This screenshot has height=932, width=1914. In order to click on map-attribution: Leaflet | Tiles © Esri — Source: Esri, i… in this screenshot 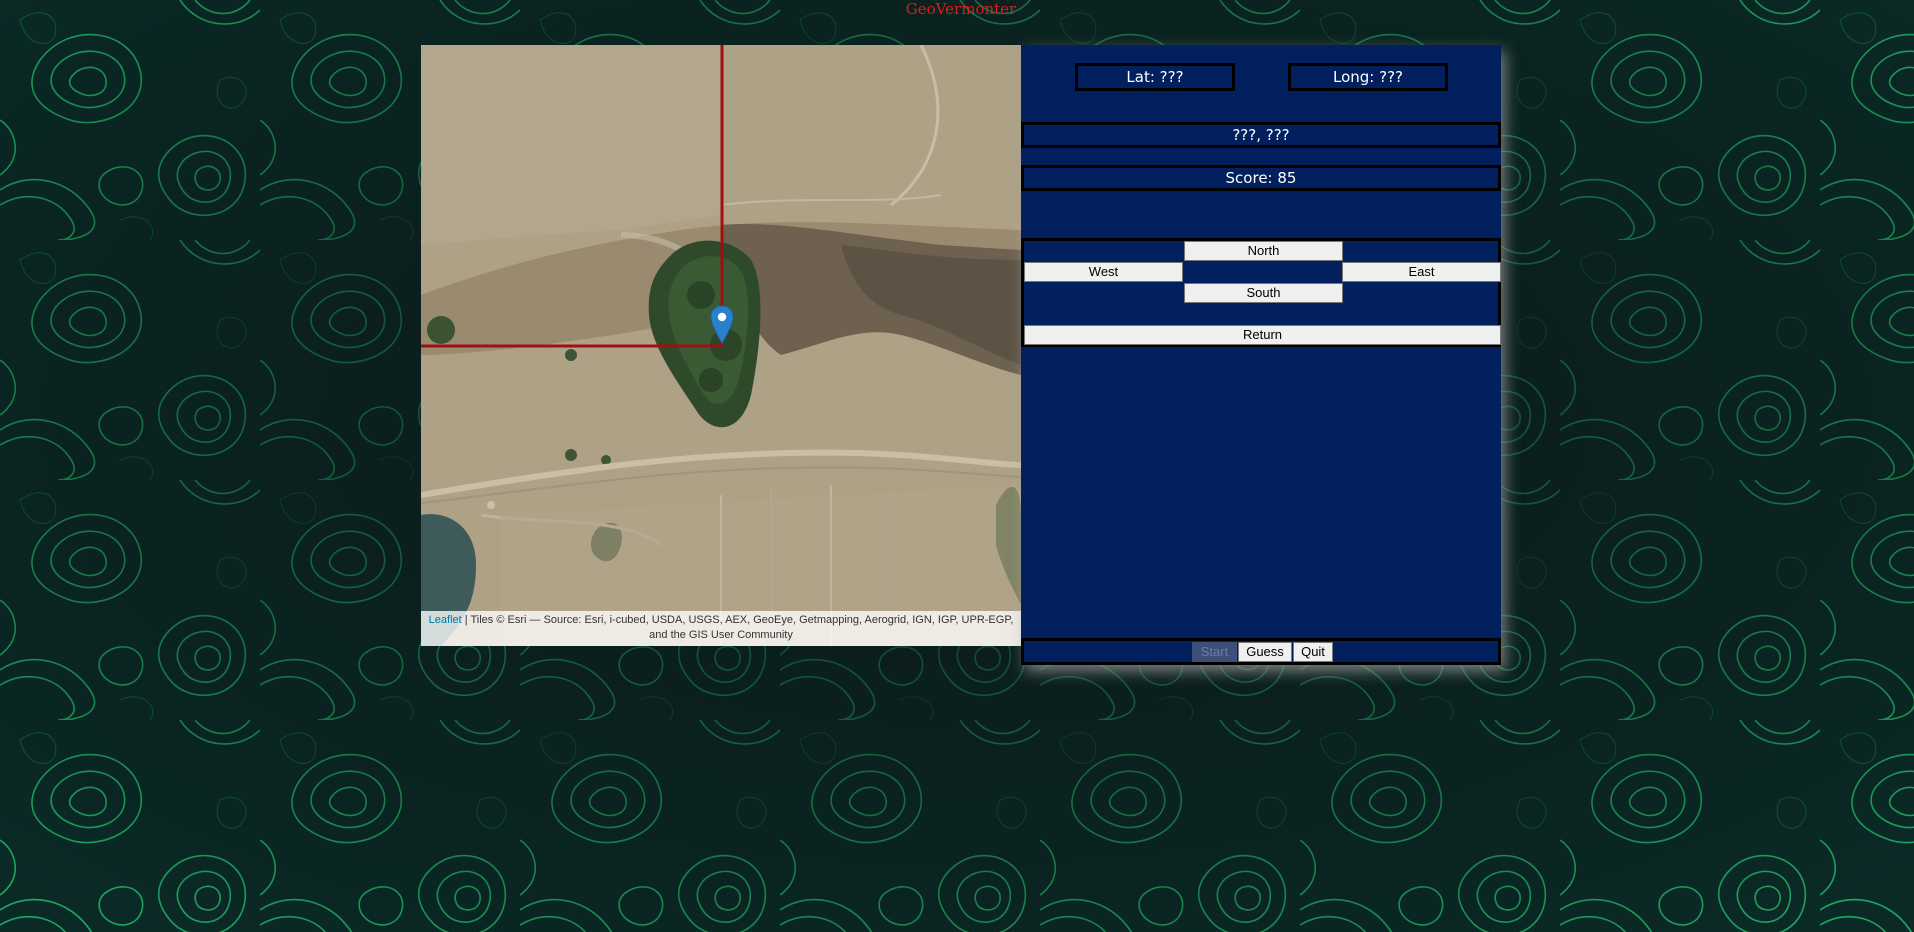, I will do `click(721, 628)`.